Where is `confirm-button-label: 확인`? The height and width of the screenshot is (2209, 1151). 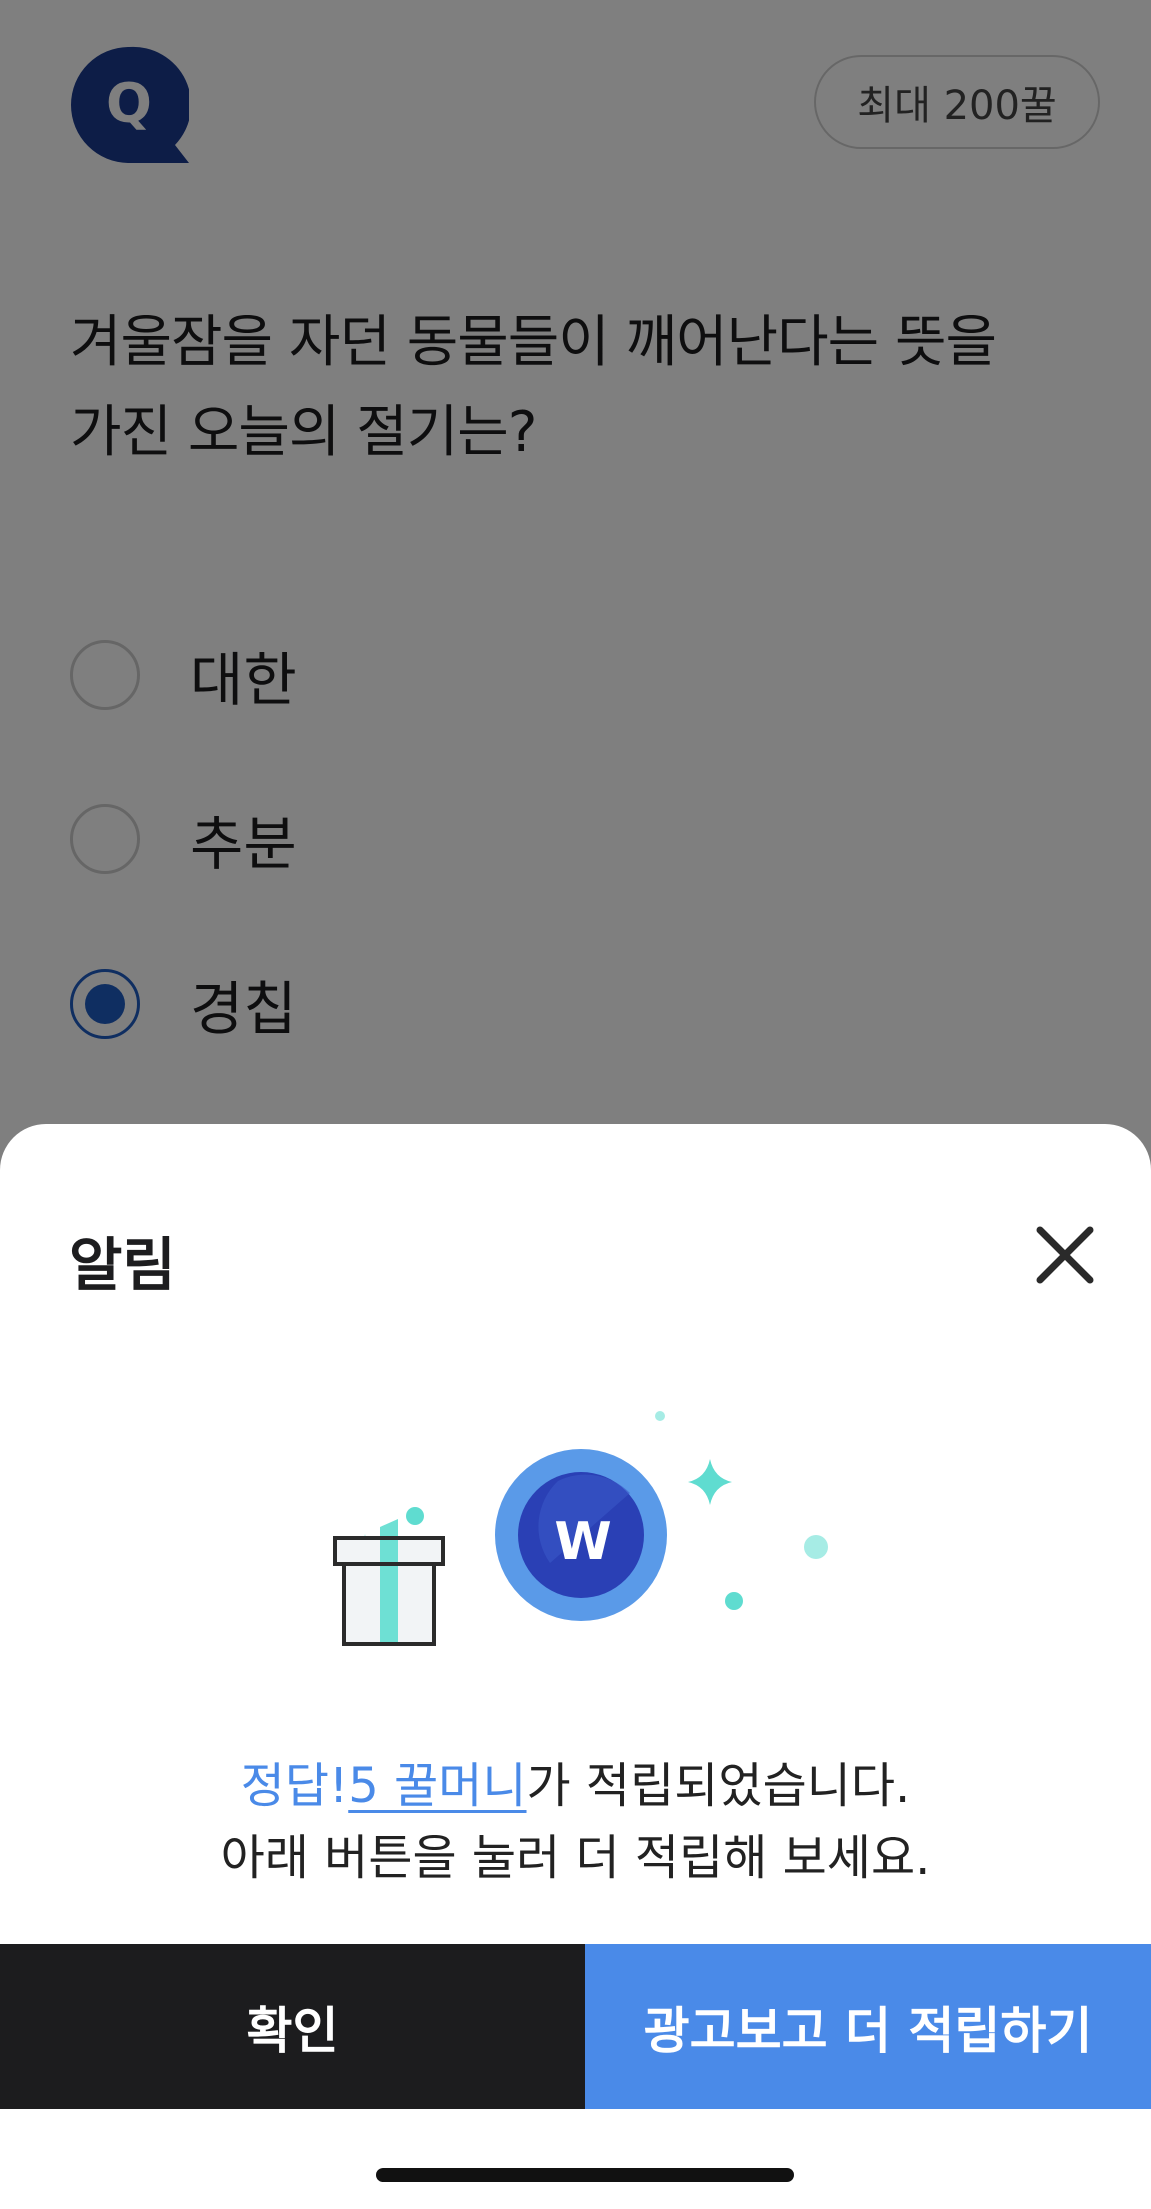
confirm-button-label: 확인 is located at coordinates (292, 2030).